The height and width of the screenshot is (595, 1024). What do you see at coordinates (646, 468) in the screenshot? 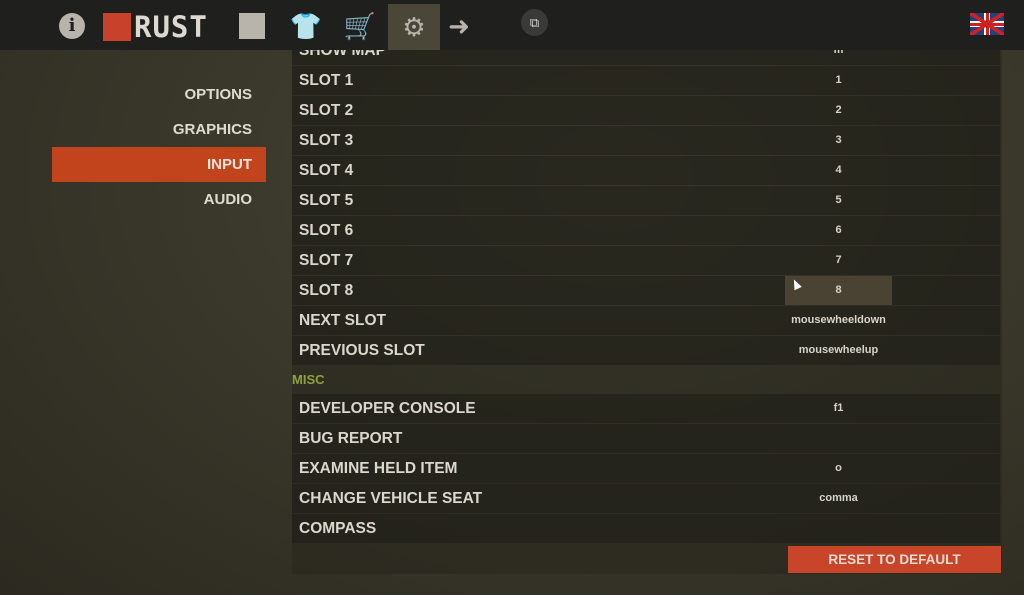
I see `keybind-row: EXAMINE HELD ITEM o` at bounding box center [646, 468].